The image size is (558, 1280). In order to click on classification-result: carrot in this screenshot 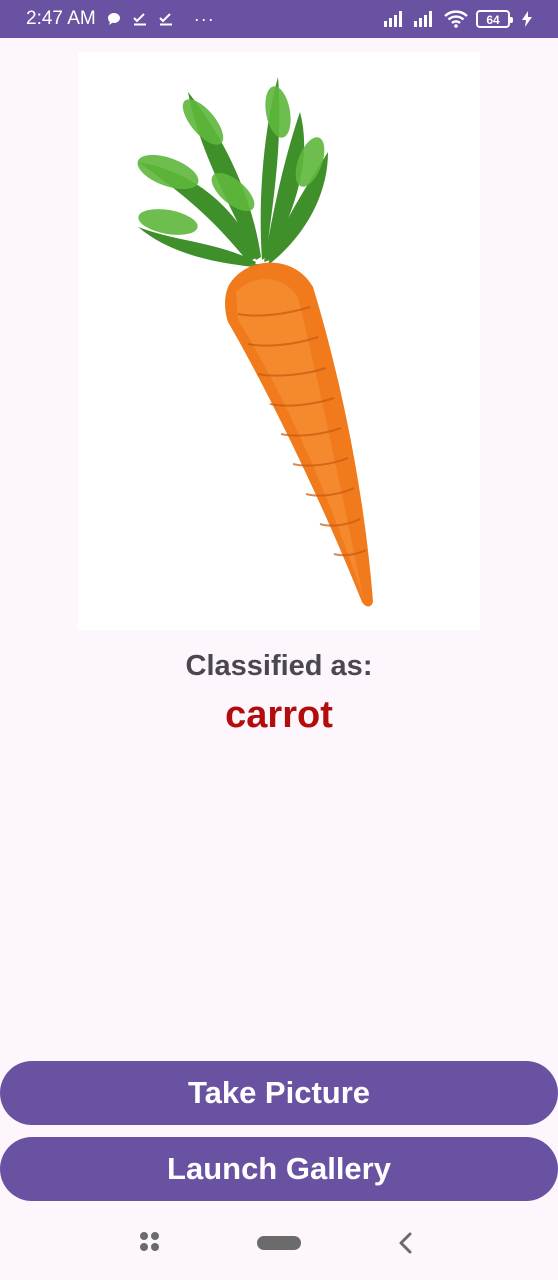, I will do `click(279, 715)`.